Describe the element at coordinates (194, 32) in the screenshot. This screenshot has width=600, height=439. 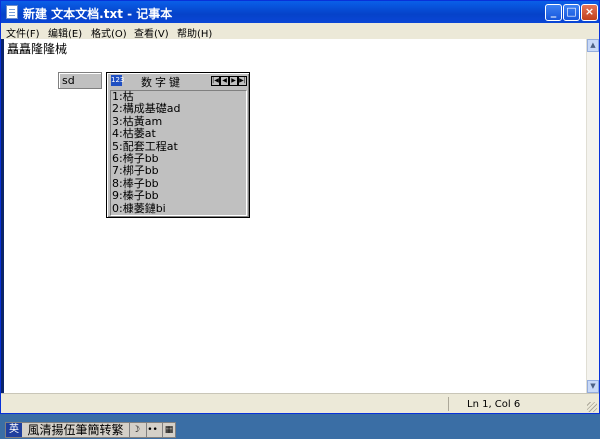
I see `menu-help: 帮助(H)` at that location.